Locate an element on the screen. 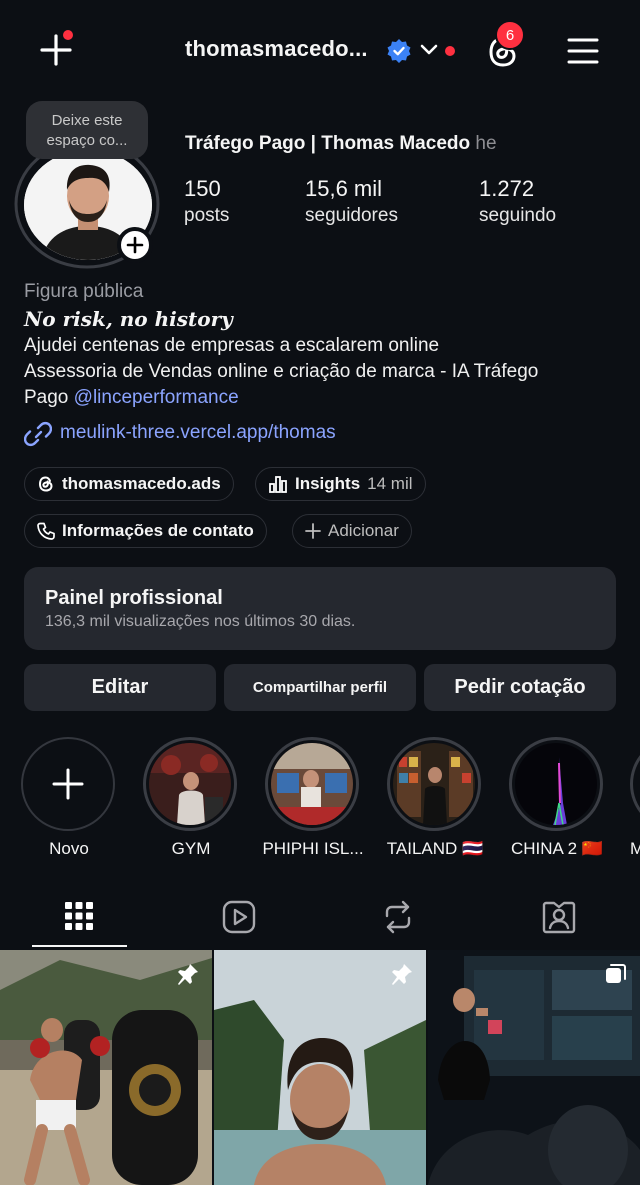 This screenshot has height=1185, width=640. share-profile-button: Compartilhar perfil is located at coordinates (320, 687).